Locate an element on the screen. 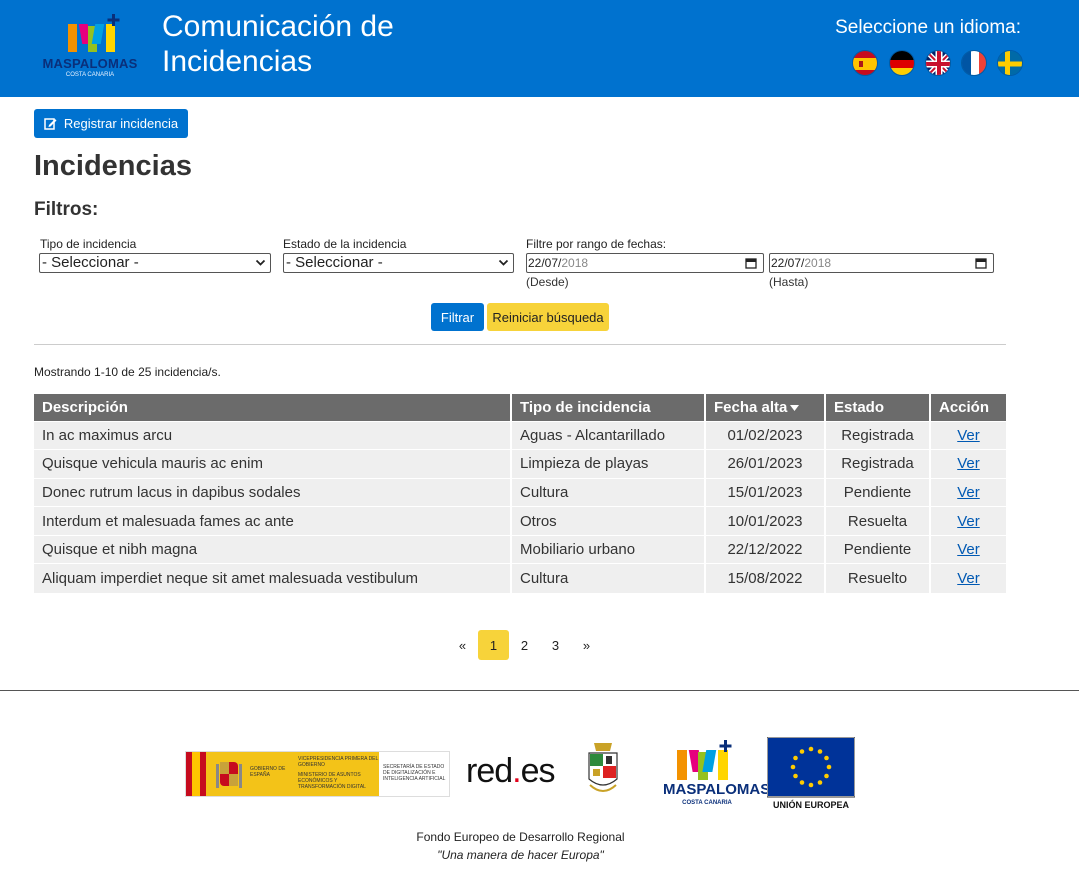 The image size is (1079, 882). date-from-hint: (Desde) is located at coordinates (547, 282).